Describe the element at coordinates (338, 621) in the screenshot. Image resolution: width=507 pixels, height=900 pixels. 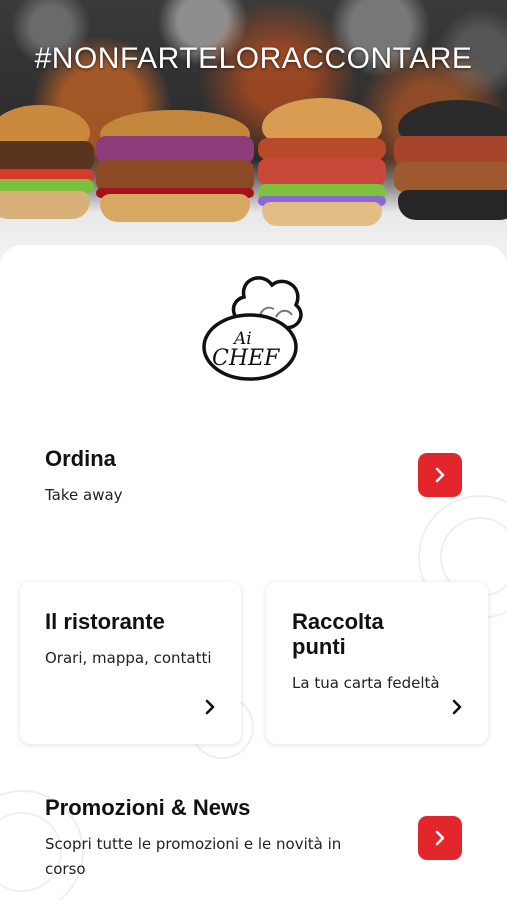
I see `loyalty-card-title-line1: Raccolta` at that location.